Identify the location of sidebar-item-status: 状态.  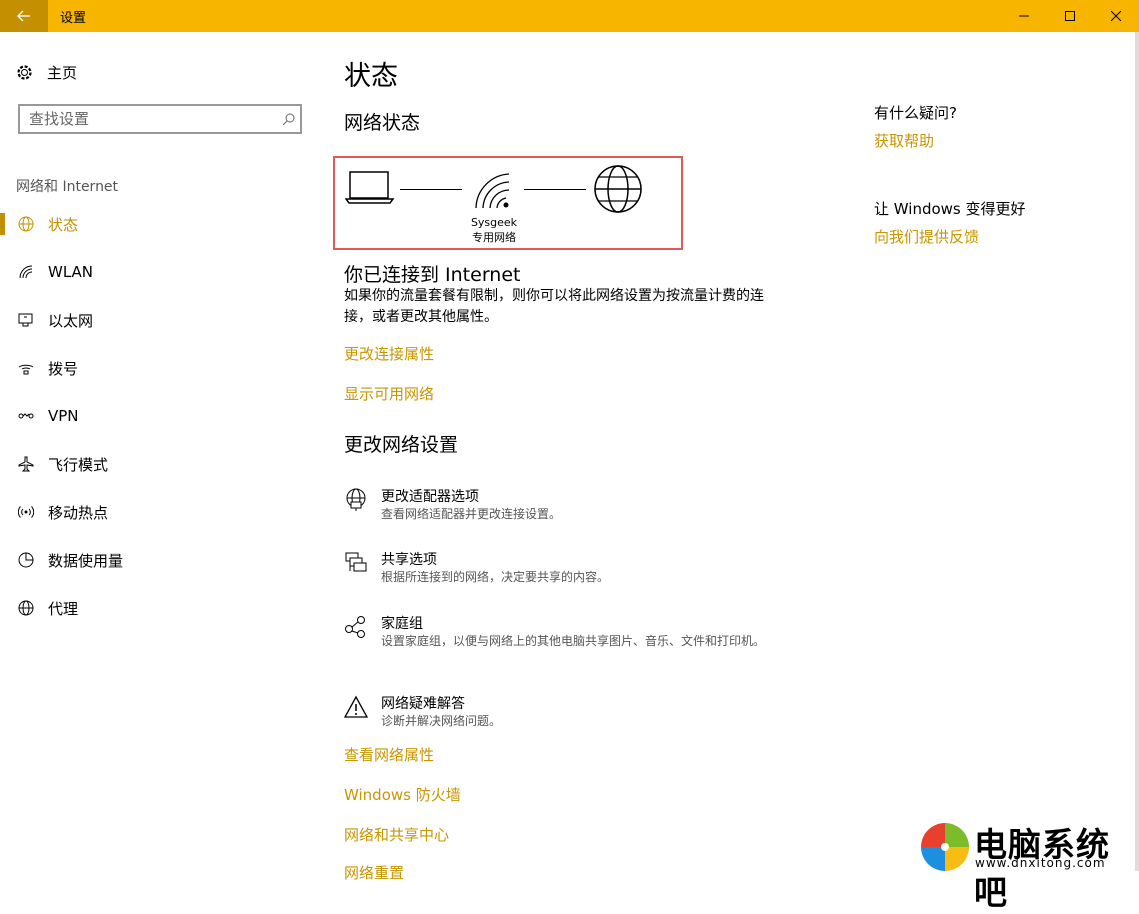
(160, 224).